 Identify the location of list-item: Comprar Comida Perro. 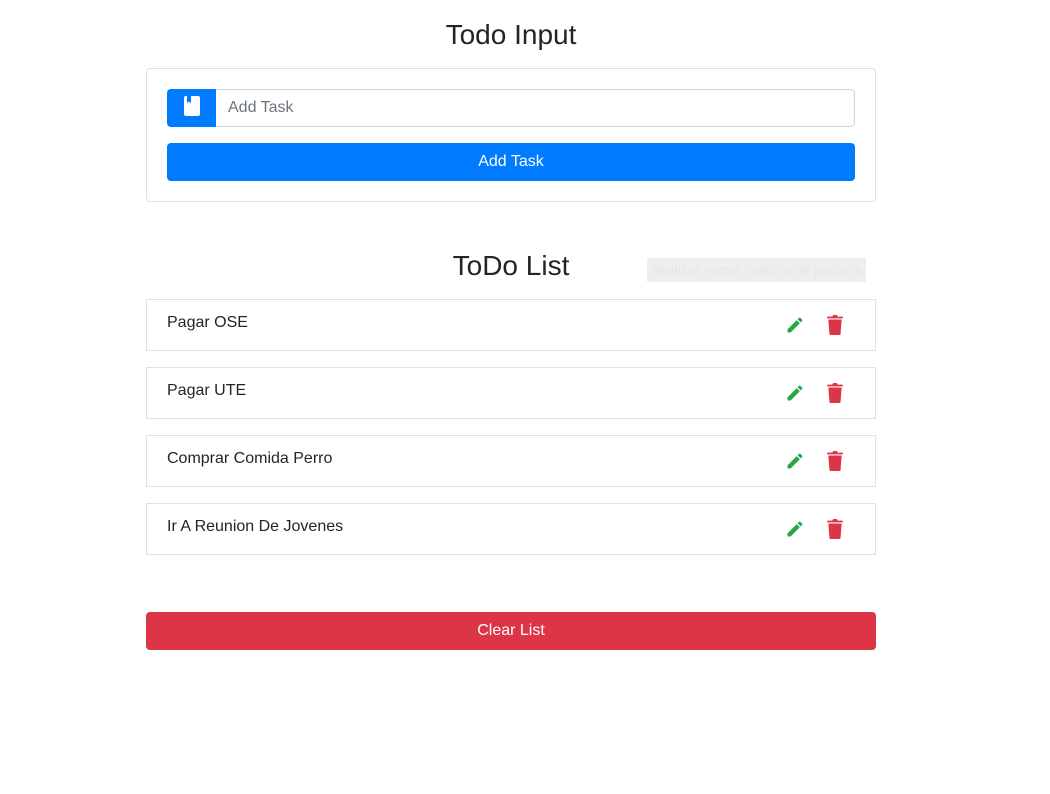
(511, 461).